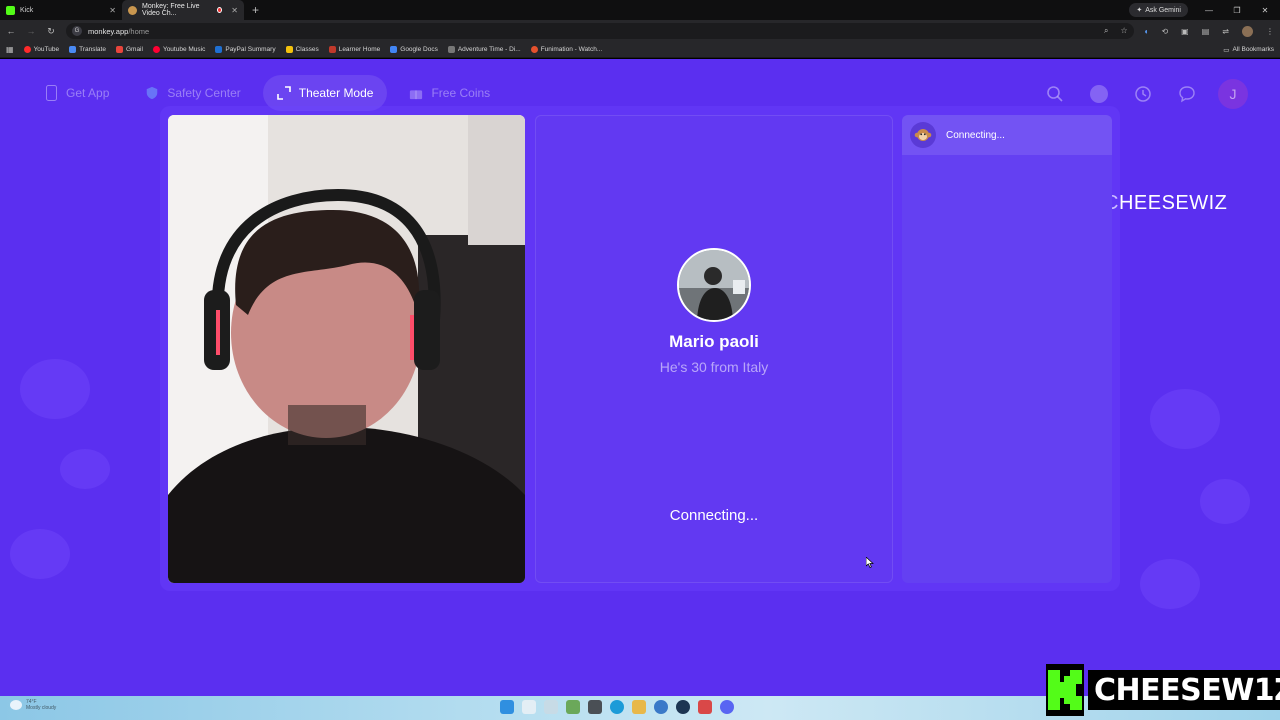  What do you see at coordinates (683, 707) in the screenshot?
I see `steam-icon` at bounding box center [683, 707].